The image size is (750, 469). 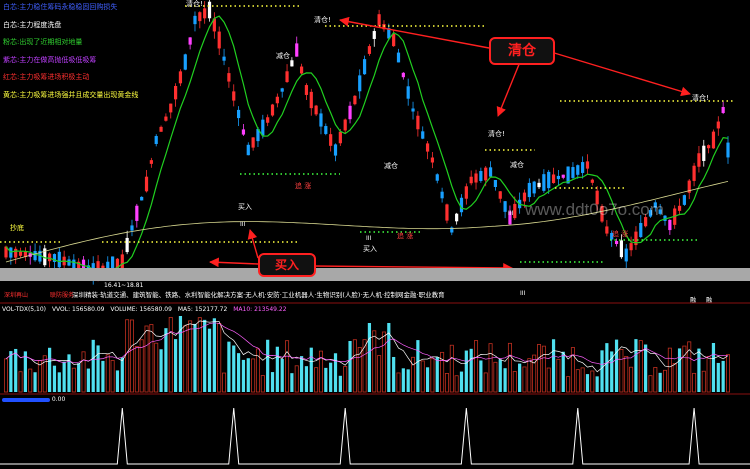 What do you see at coordinates (370, 249) in the screenshot?
I see `buy-marker: 买入` at bounding box center [370, 249].